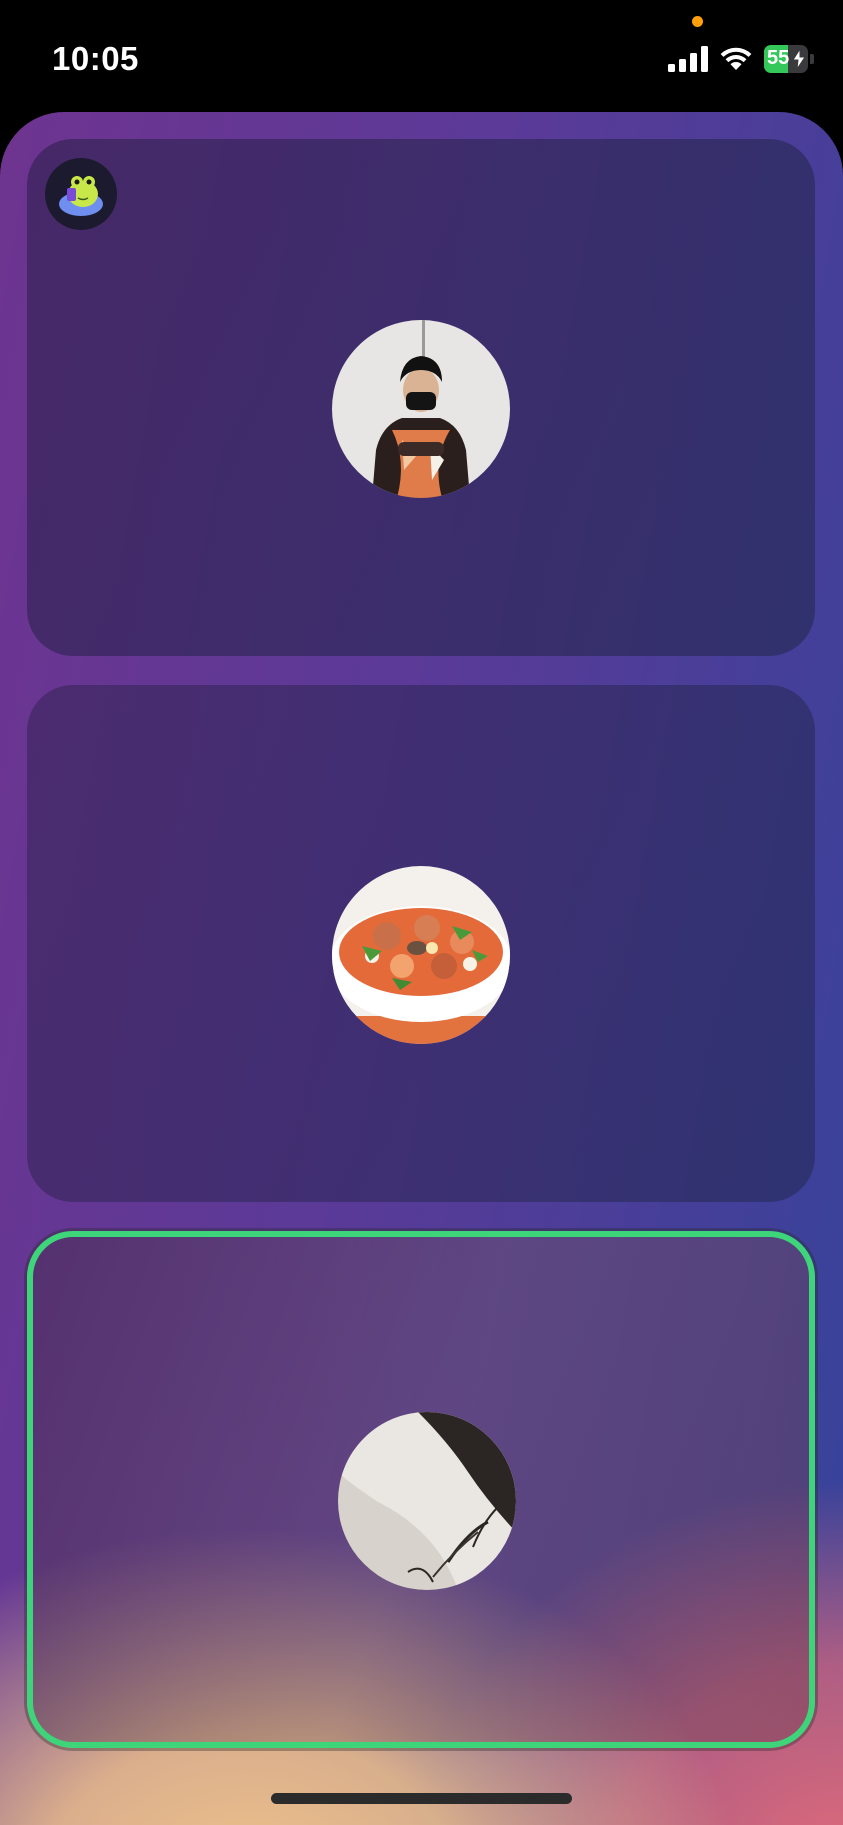  What do you see at coordinates (688, 59) in the screenshot?
I see `cellular-signal-icon` at bounding box center [688, 59].